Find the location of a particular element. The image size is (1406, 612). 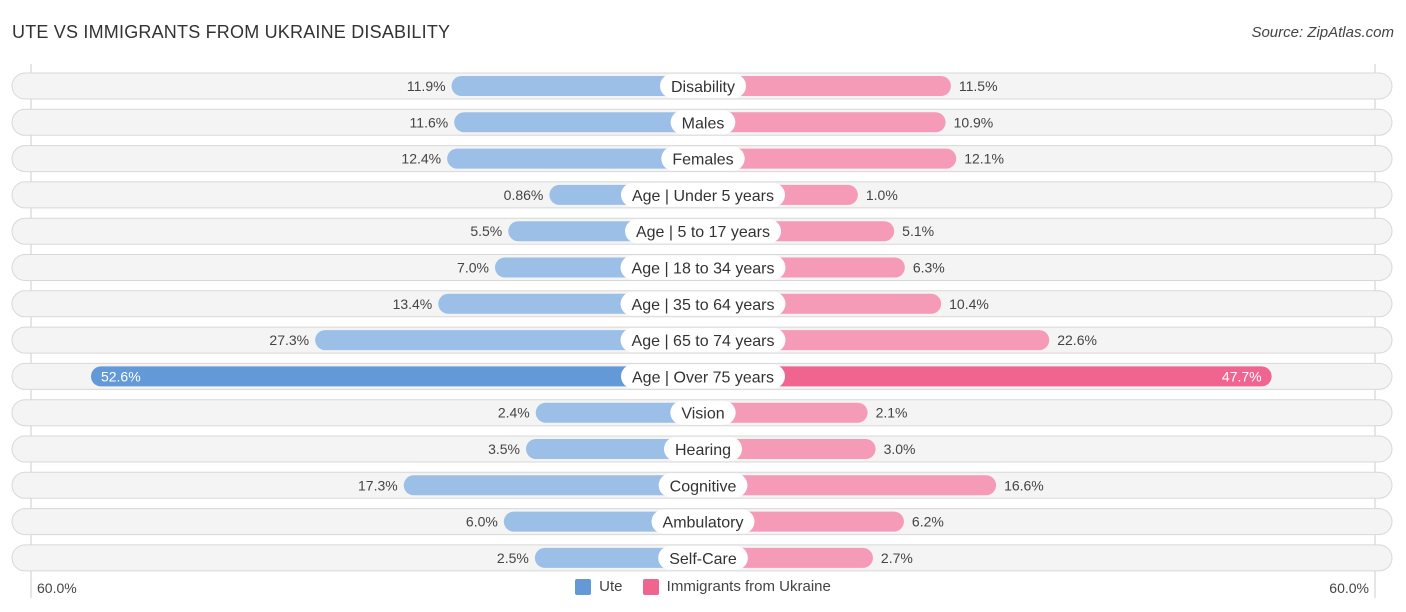

category-label: Ambulatory is located at coordinates (703, 523).